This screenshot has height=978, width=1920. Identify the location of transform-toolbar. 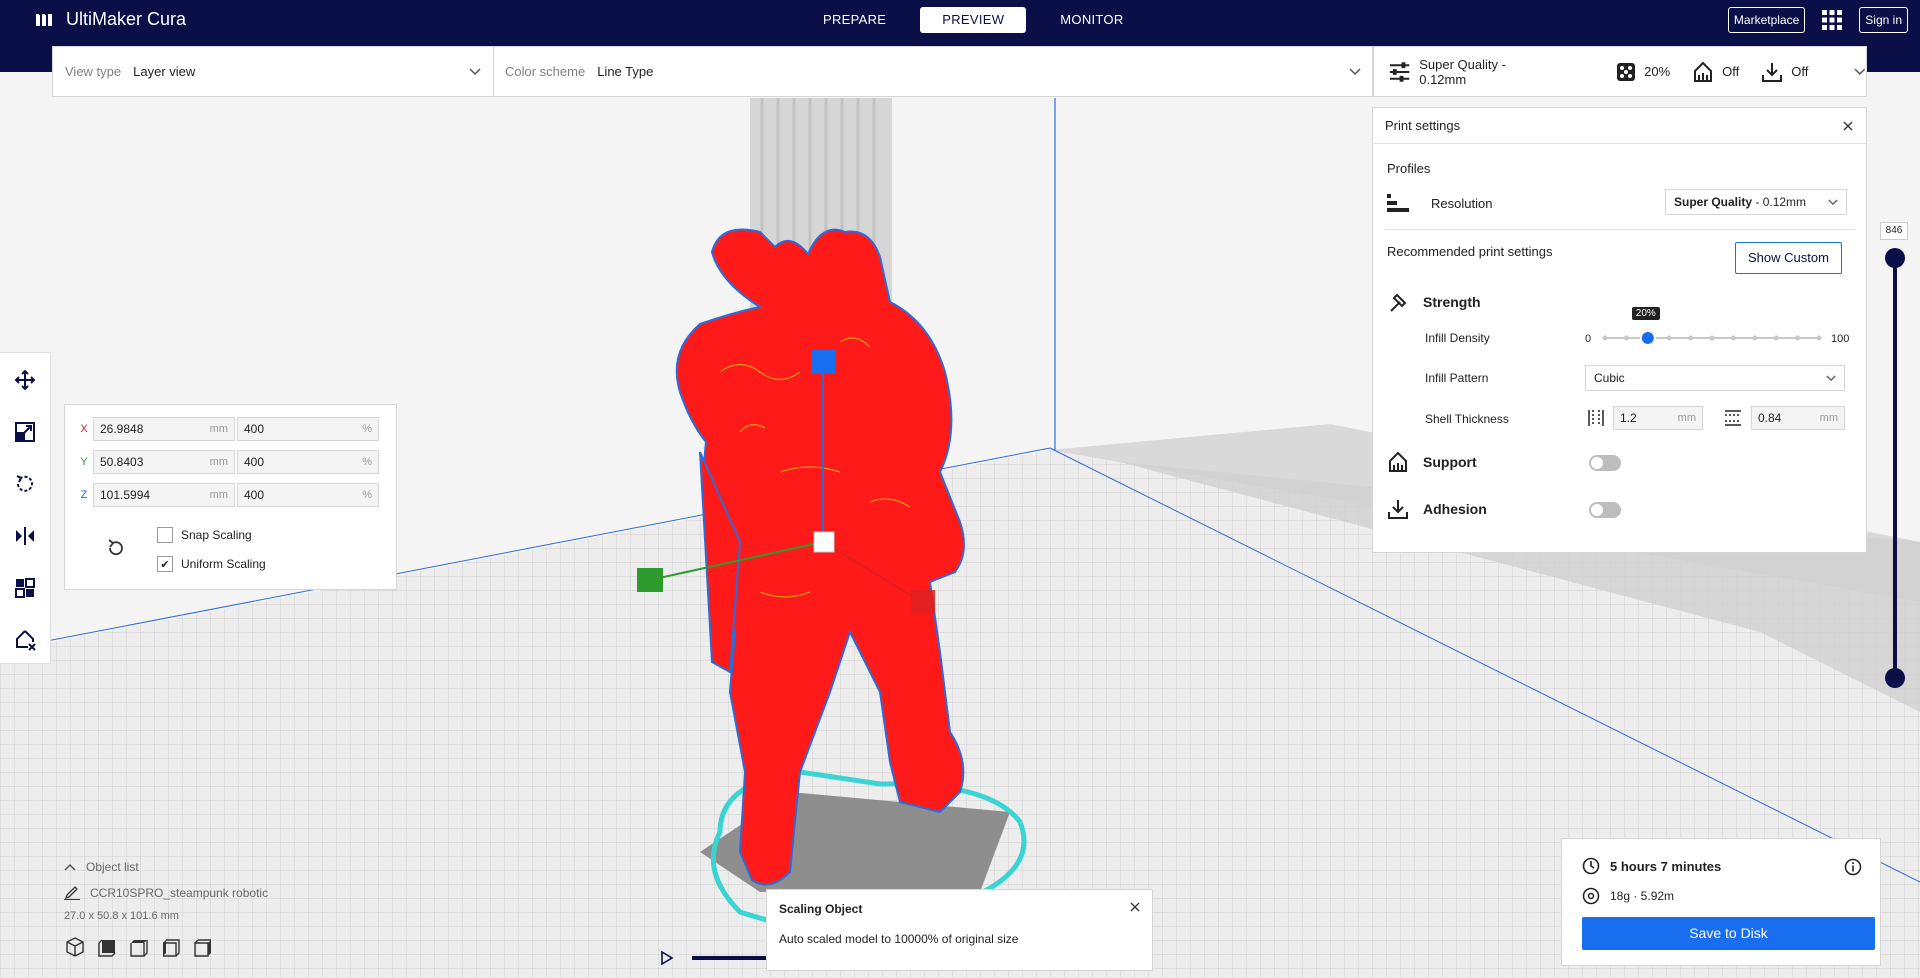
(25, 508).